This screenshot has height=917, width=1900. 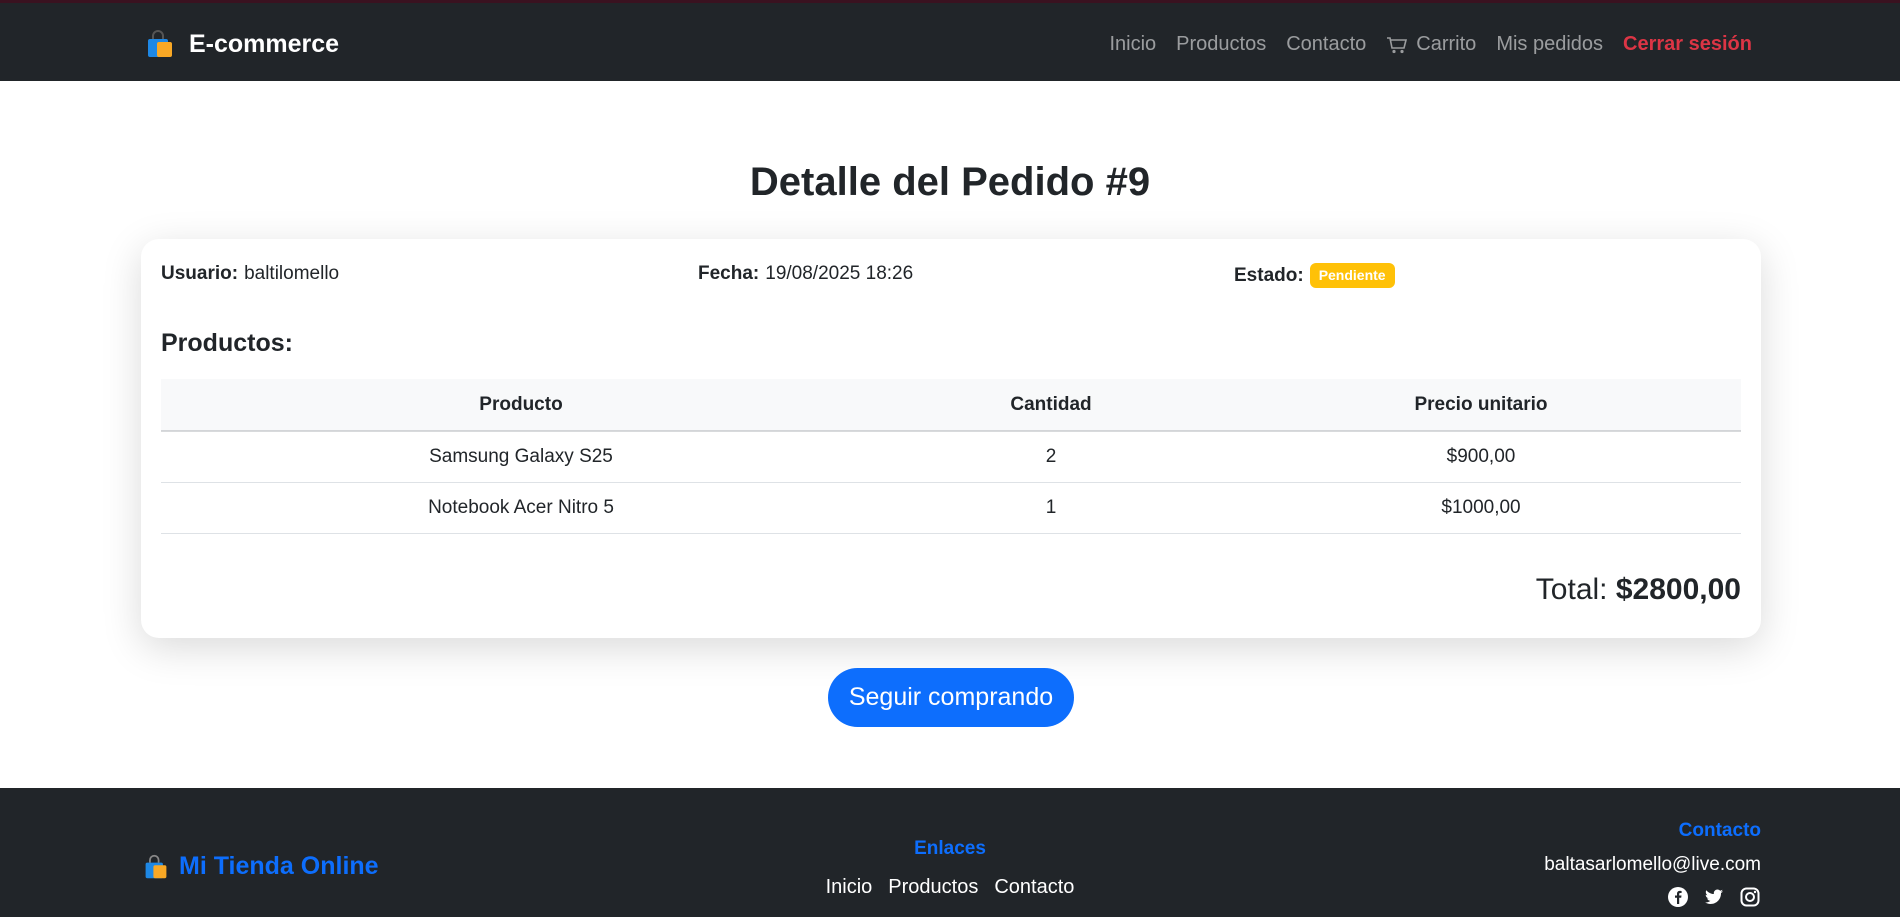 I want to click on column-header: Producto, so click(x=521, y=405).